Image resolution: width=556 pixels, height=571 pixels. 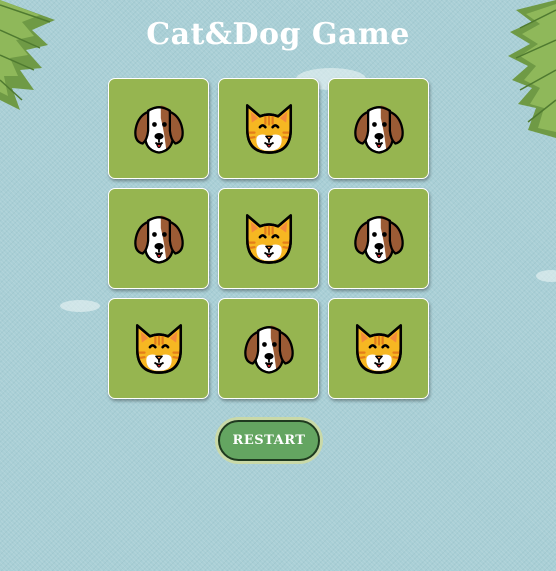 I want to click on game-title: Cat&Dog Game, so click(x=278, y=34).